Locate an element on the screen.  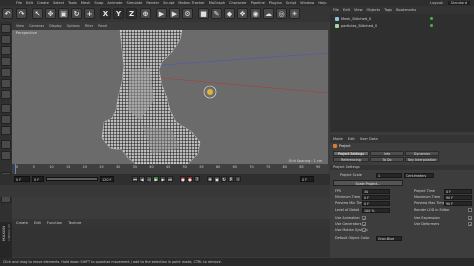
render-to-picture-viewer-icon: ▶ is located at coordinates (174, 13).